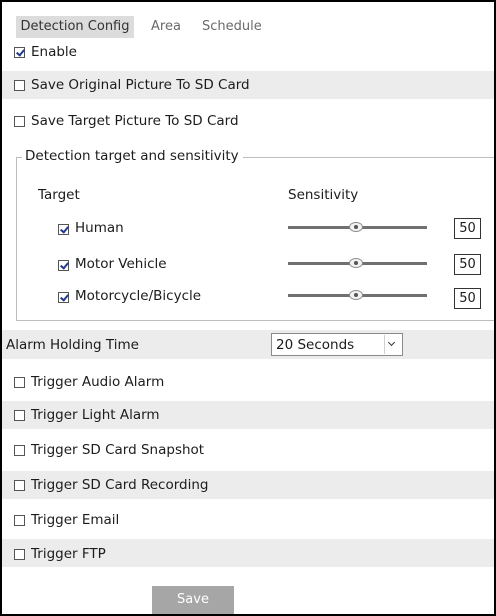  What do you see at coordinates (63, 229) in the screenshot?
I see `human-checkbox` at bounding box center [63, 229].